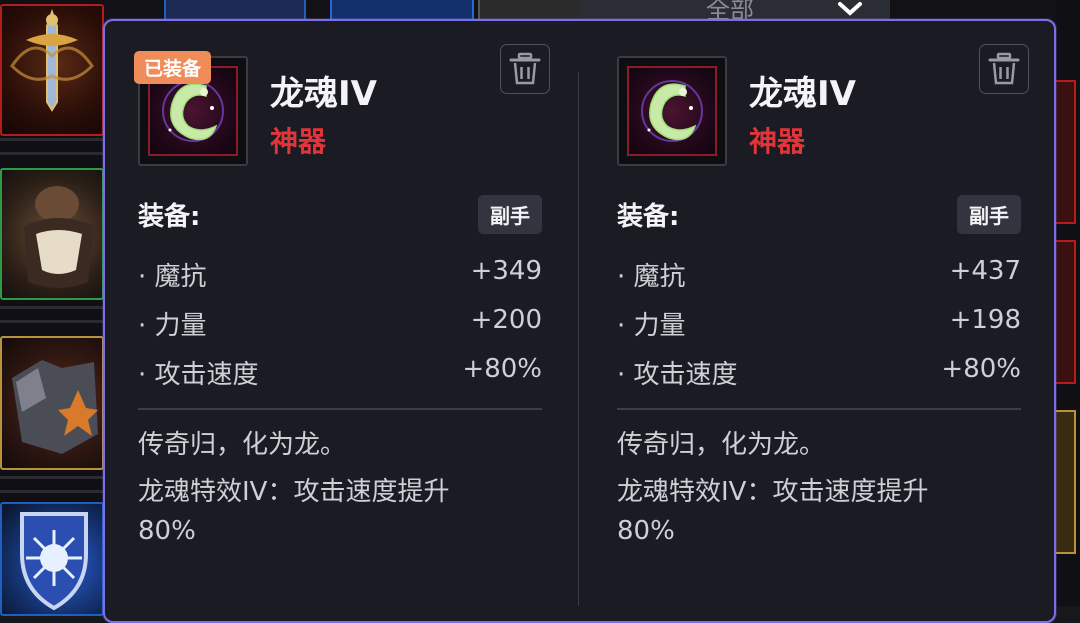 The height and width of the screenshot is (623, 1080). What do you see at coordinates (340, 276) in the screenshot?
I see `stat-row: · 魔抗 +349` at bounding box center [340, 276].